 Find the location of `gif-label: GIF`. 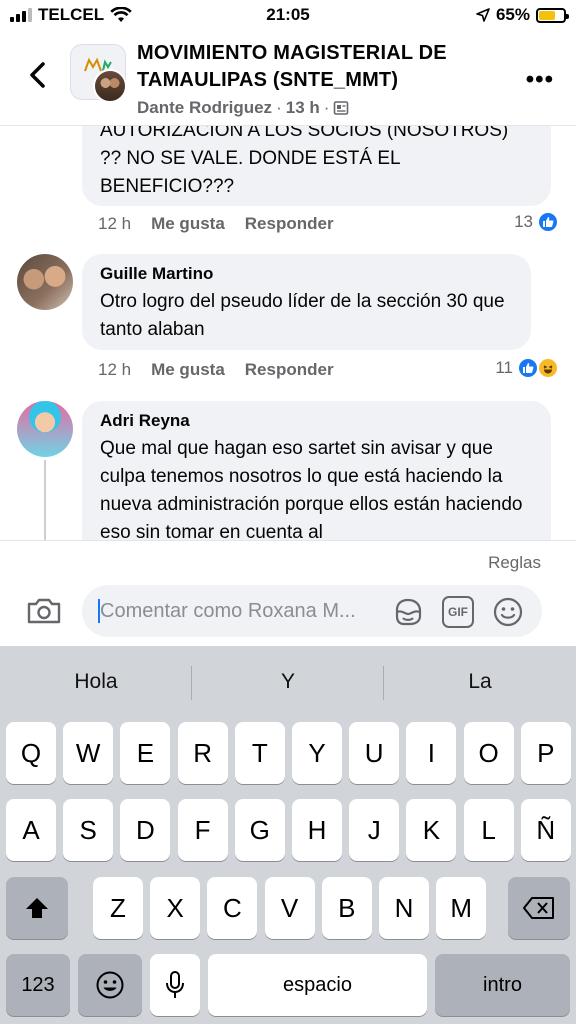

gif-label: GIF is located at coordinates (458, 612).